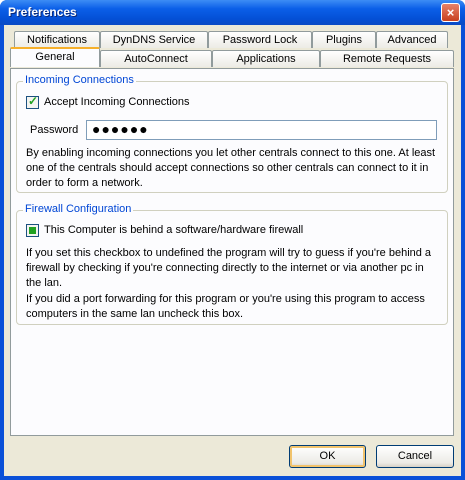 Image resolution: width=465 pixels, height=480 pixels. What do you see at coordinates (57, 39) in the screenshot?
I see `tab-notifications: Notifications` at bounding box center [57, 39].